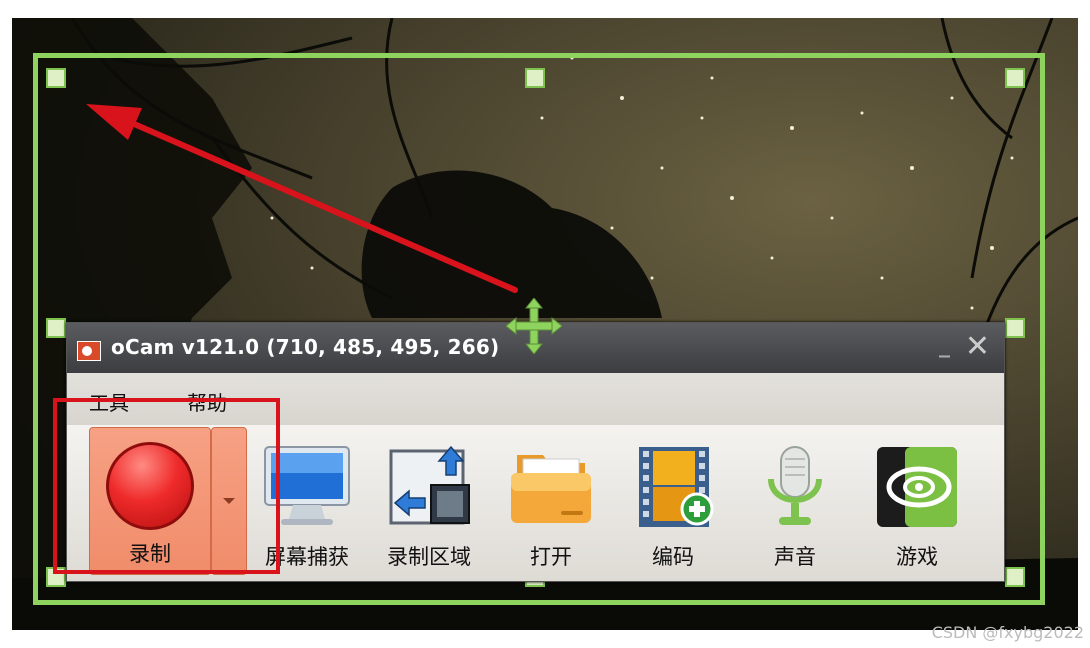 The height and width of the screenshot is (648, 1090). What do you see at coordinates (917, 487) in the screenshot?
I see `nvidia-game-icon` at bounding box center [917, 487].